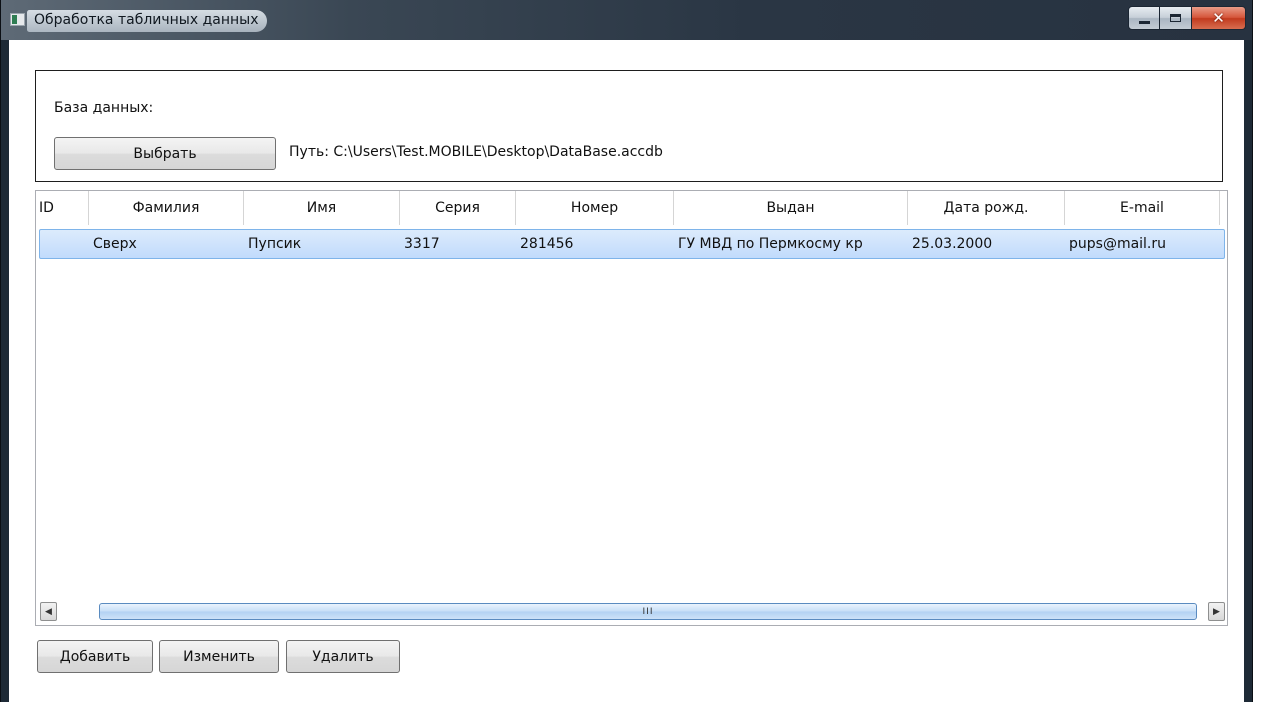 Image resolution: width=1261 pixels, height=702 pixels. I want to click on horizontal-scrollbar: ◀ III ▶, so click(632, 611).